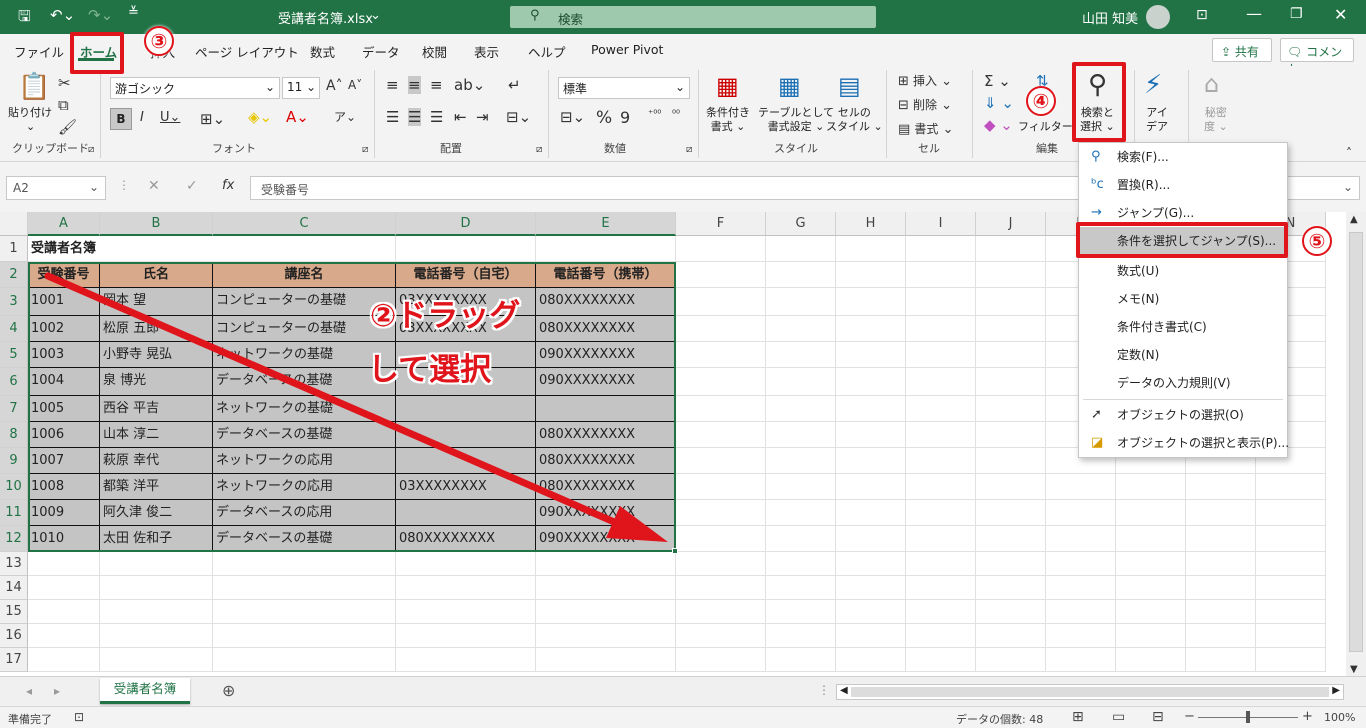 Image resolution: width=1366 pixels, height=728 pixels. I want to click on scroll-up-icon: ▲, so click(1354, 219).